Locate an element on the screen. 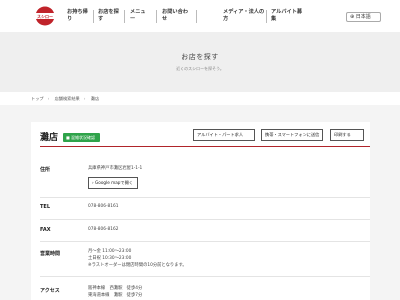 The image size is (400, 300). language-select: ⊕ 日本語 is located at coordinates (363, 17).